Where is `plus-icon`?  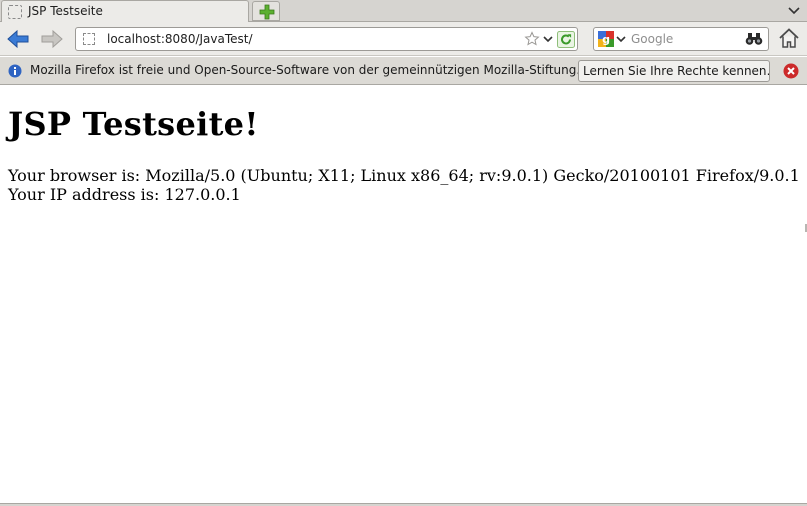 plus-icon is located at coordinates (267, 12).